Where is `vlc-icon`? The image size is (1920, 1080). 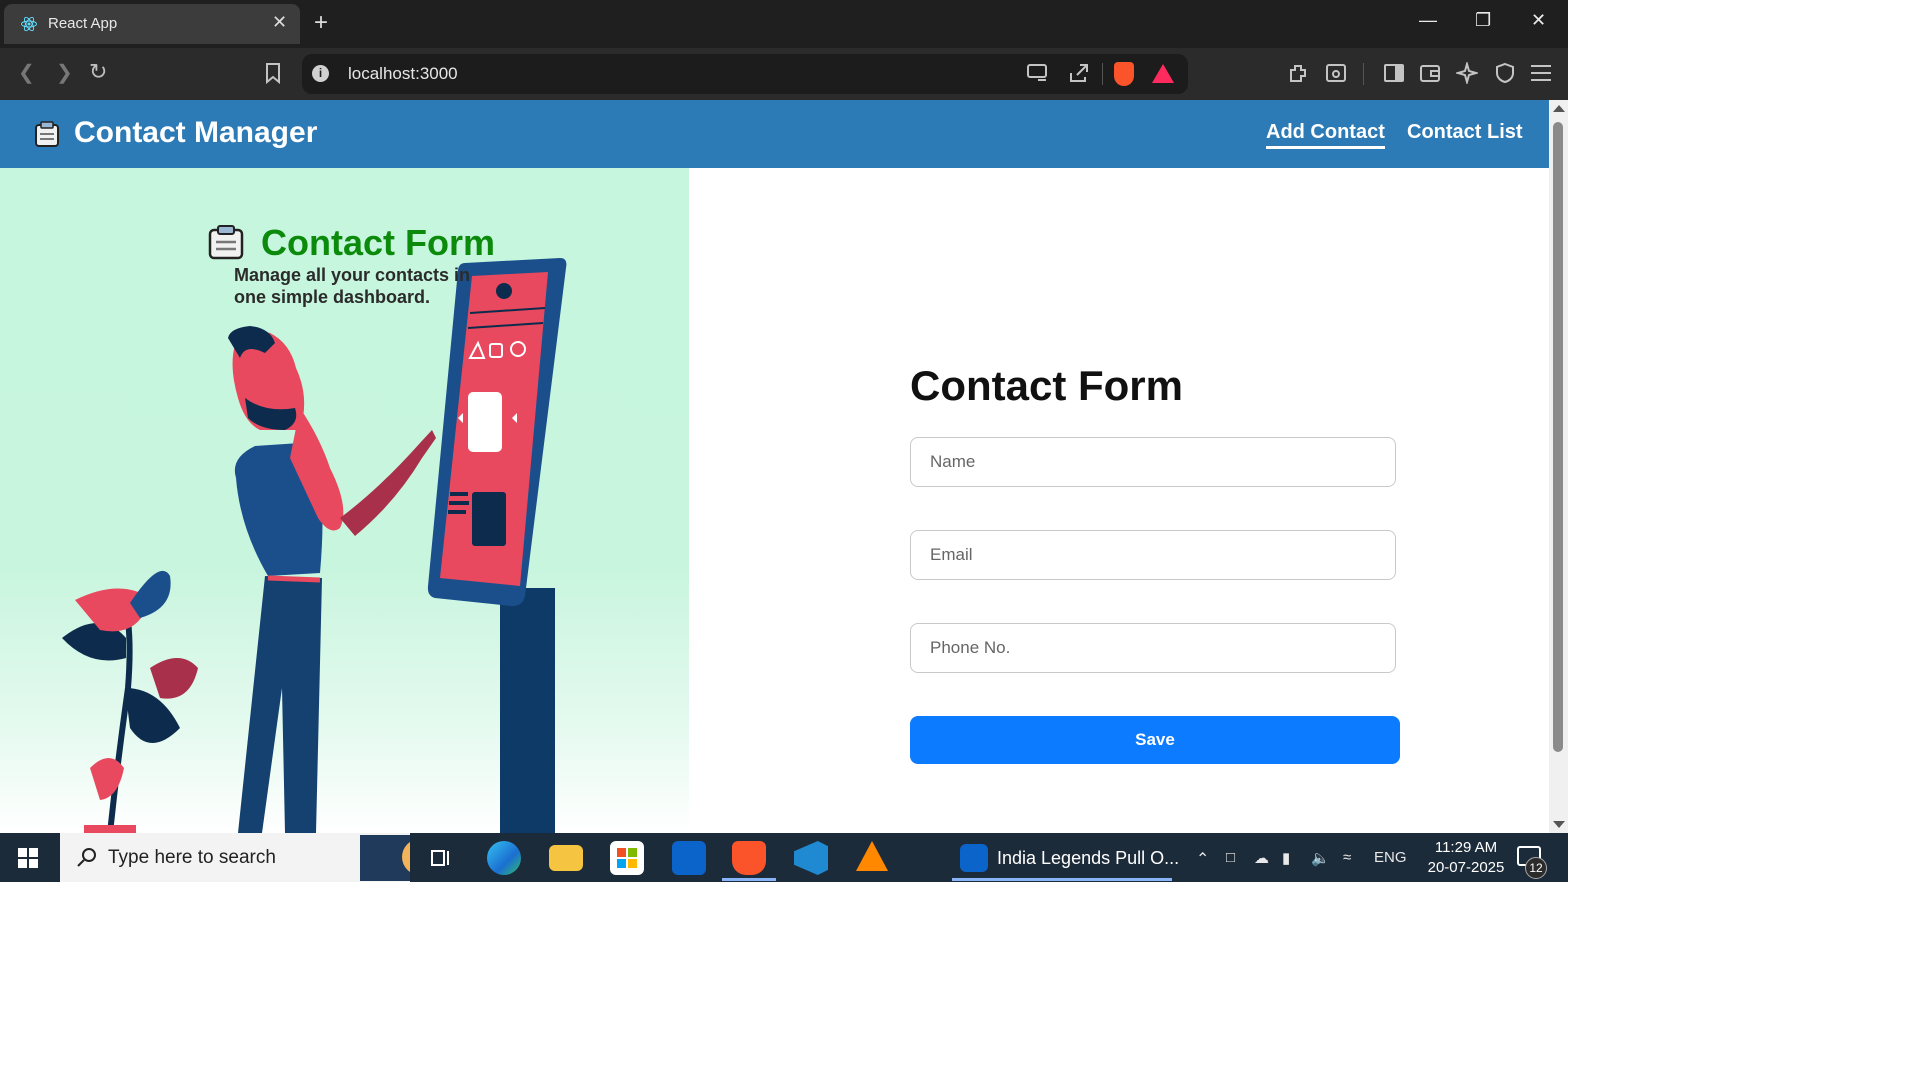 vlc-icon is located at coordinates (872, 856).